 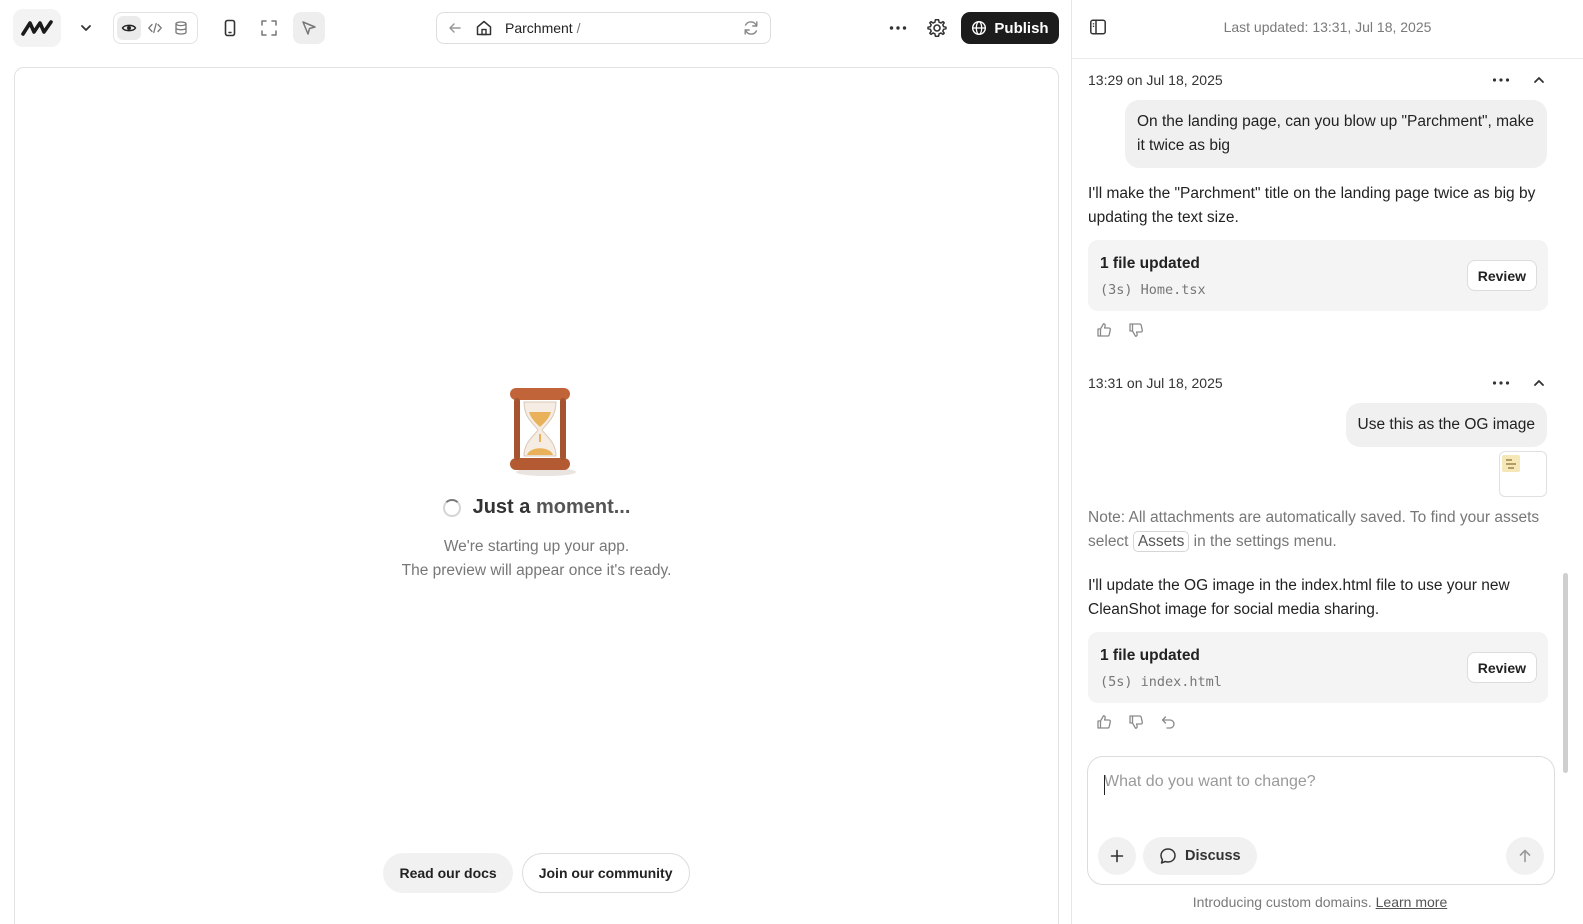 I want to click on chat-scrollbar, so click(x=1565, y=673).